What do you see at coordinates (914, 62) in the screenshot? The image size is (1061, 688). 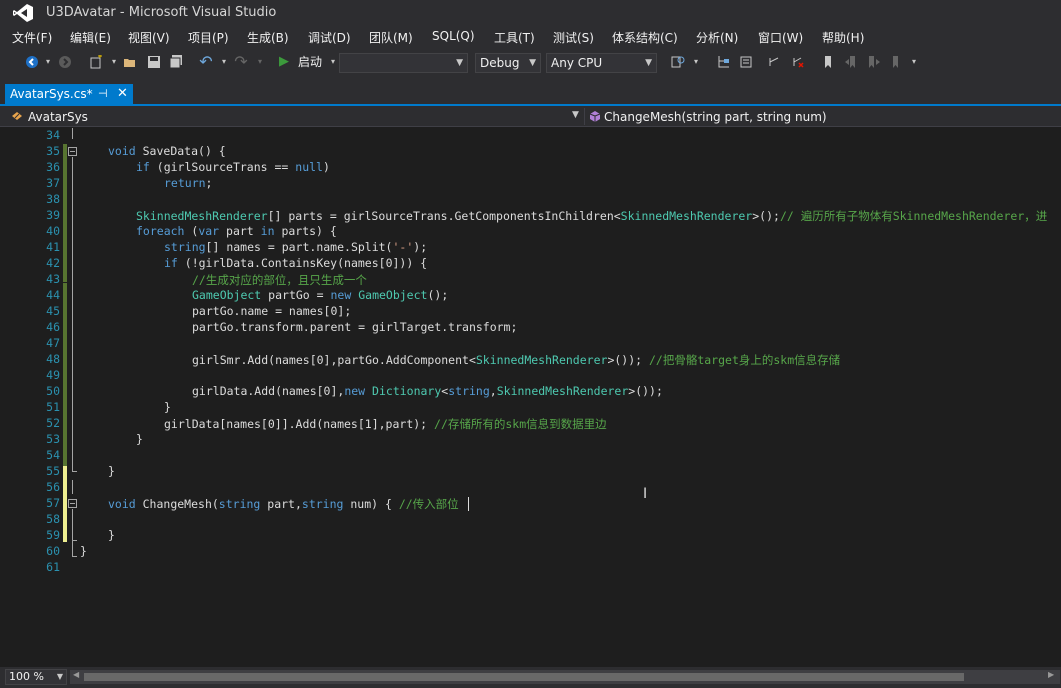 I see `toolbar-overflow-icon: ▾` at bounding box center [914, 62].